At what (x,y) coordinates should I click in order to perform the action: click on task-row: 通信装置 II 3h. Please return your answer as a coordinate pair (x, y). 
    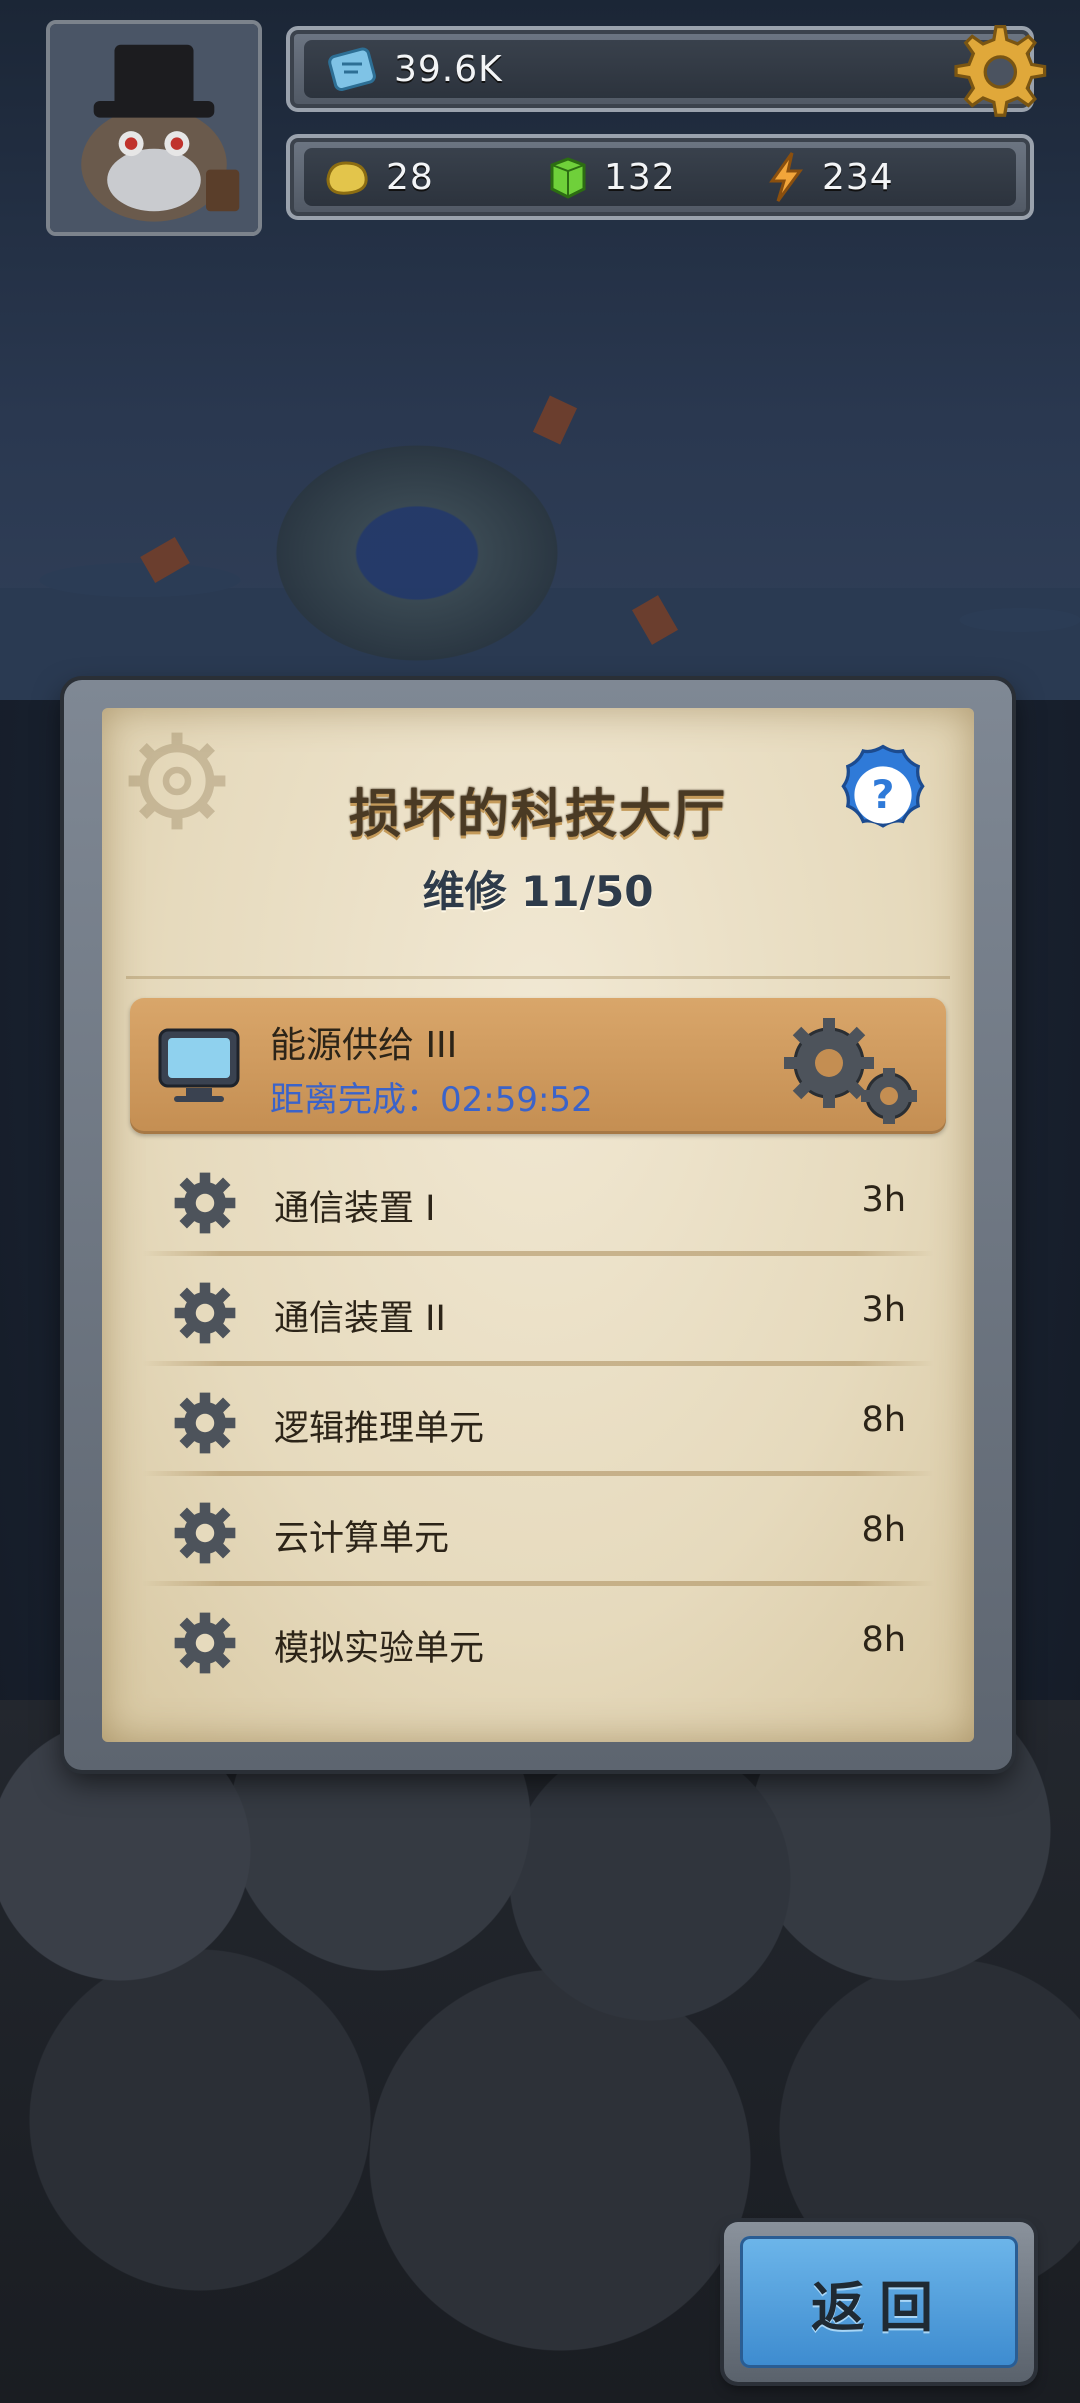
    Looking at the image, I should click on (538, 1316).